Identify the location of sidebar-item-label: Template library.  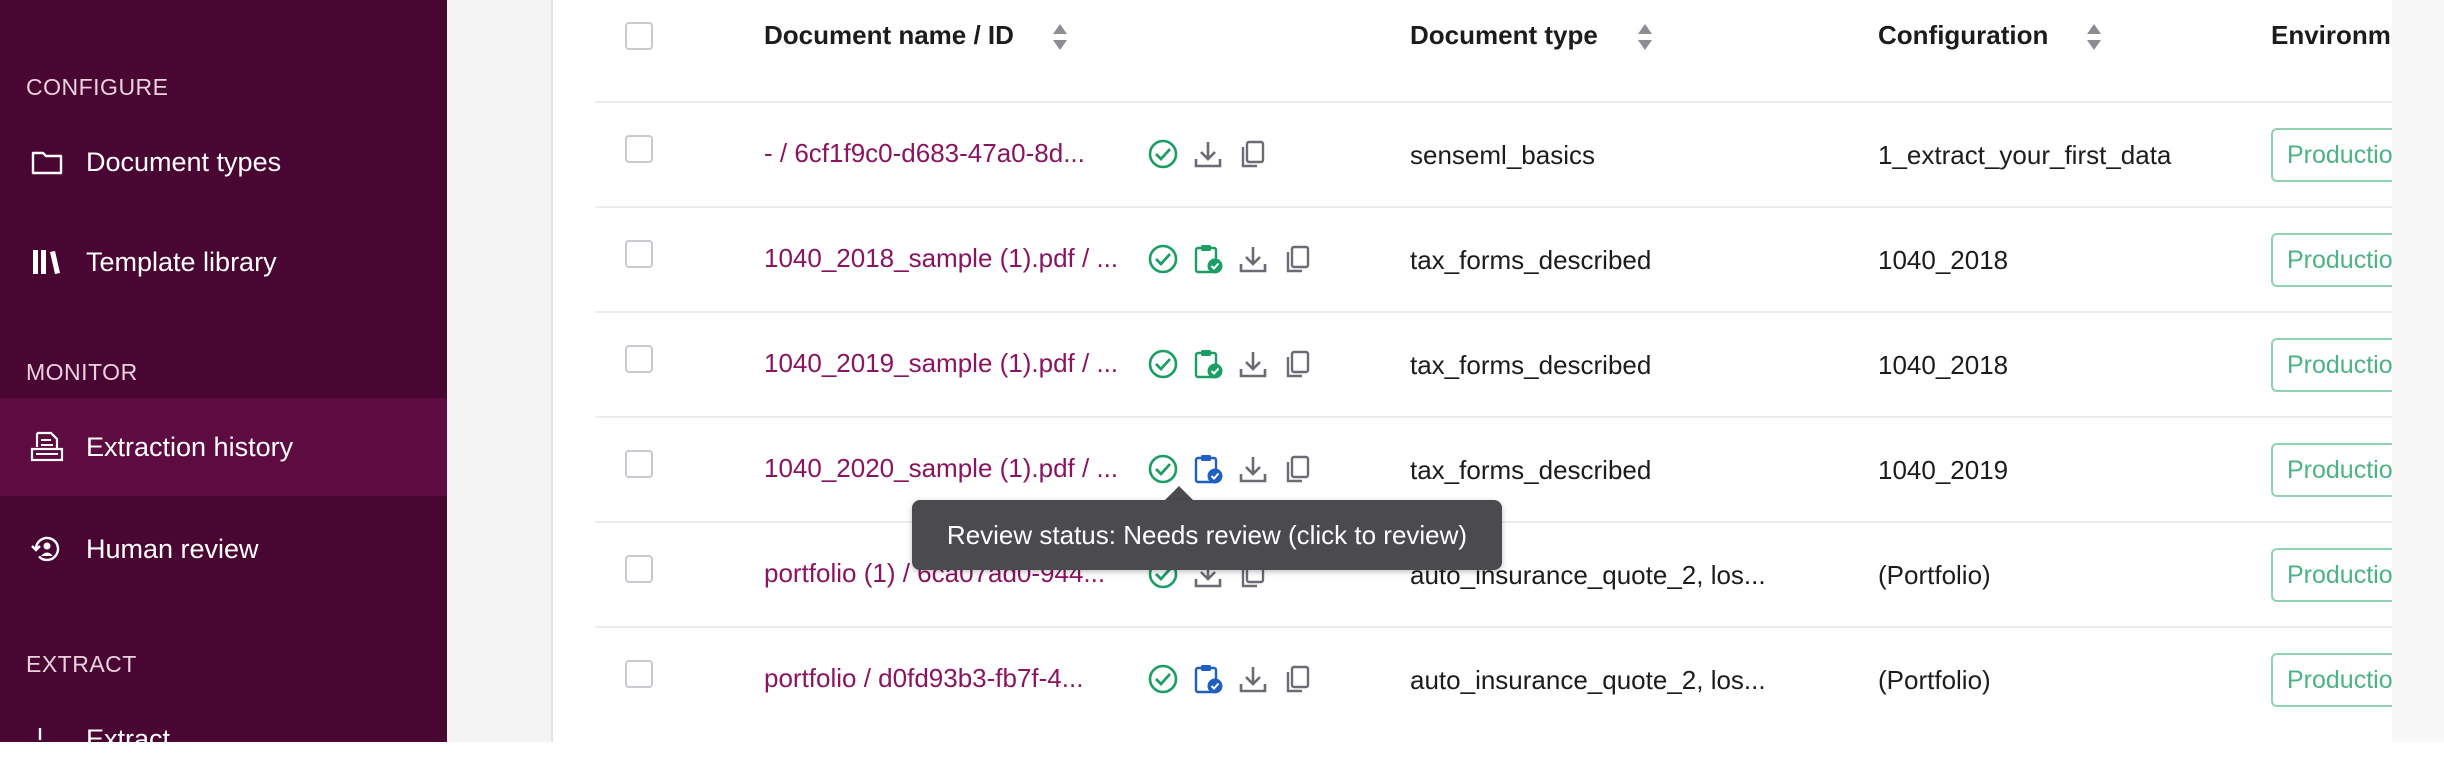
(181, 261).